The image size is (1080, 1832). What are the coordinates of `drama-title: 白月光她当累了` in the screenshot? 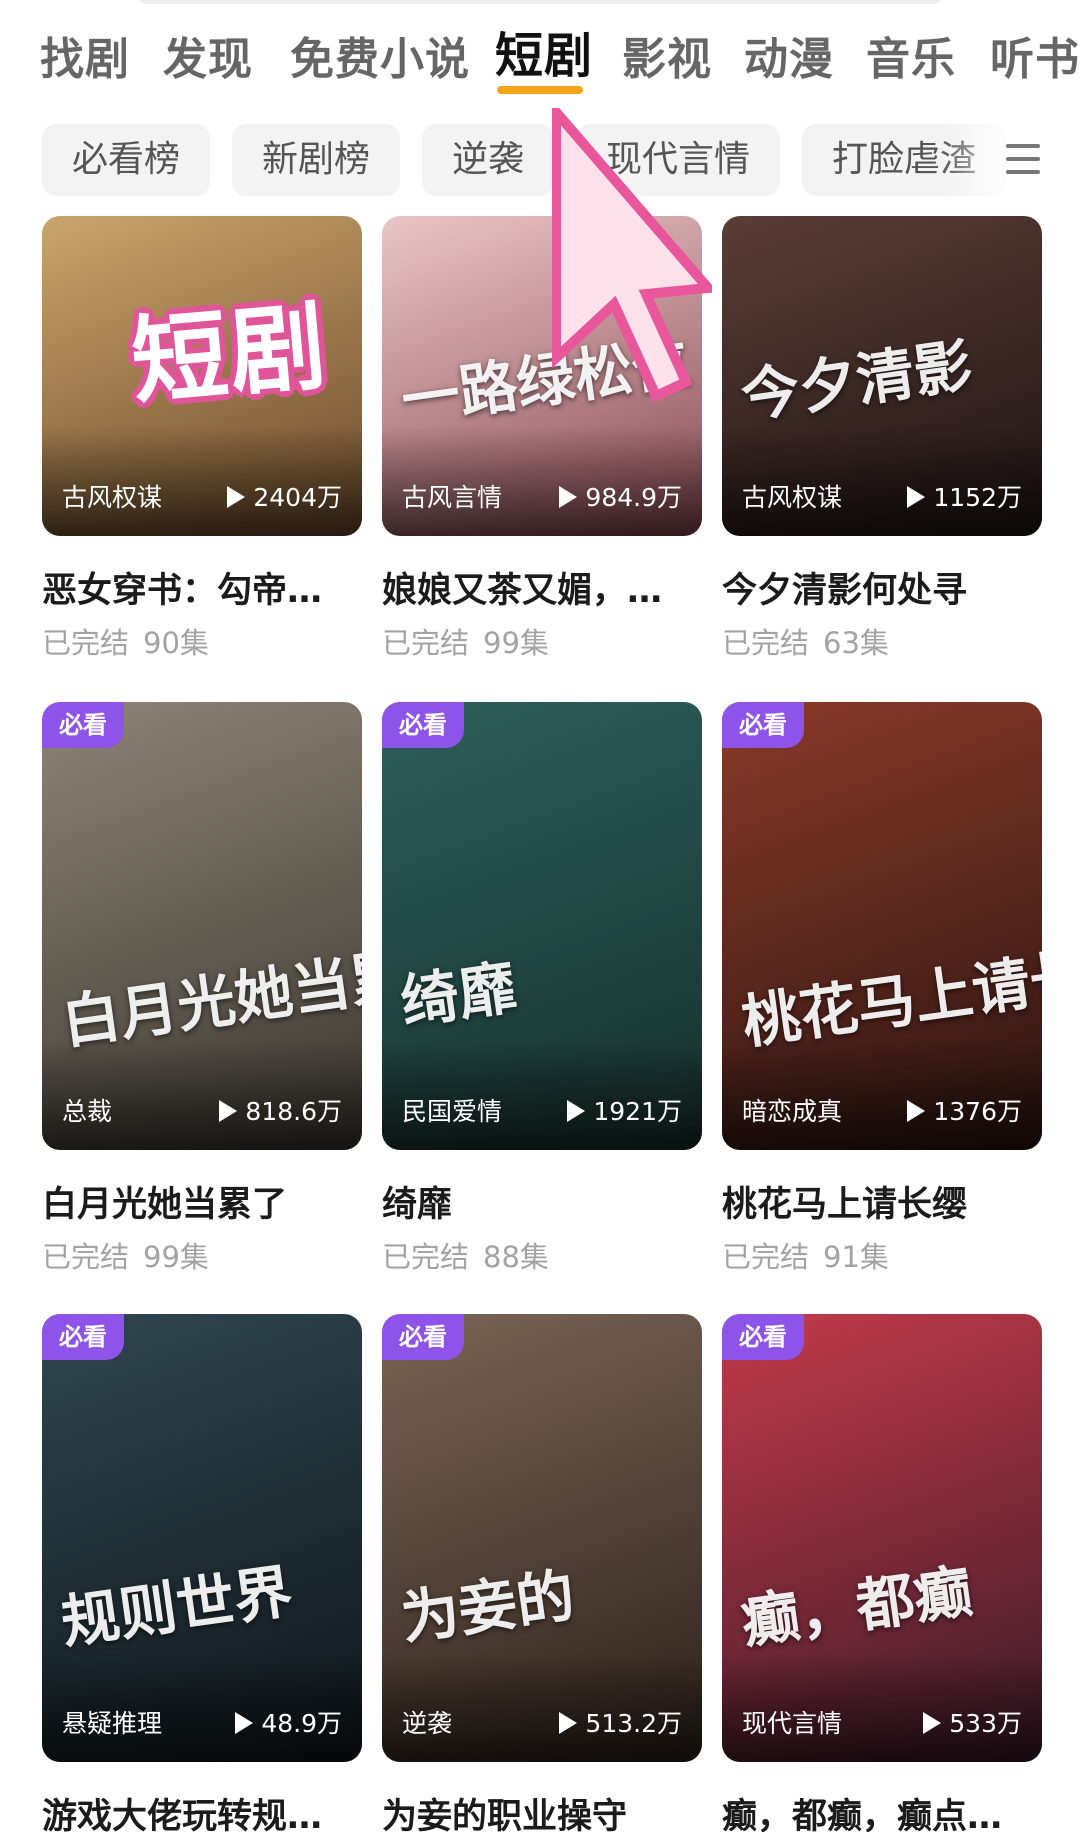 It's located at (202, 1201).